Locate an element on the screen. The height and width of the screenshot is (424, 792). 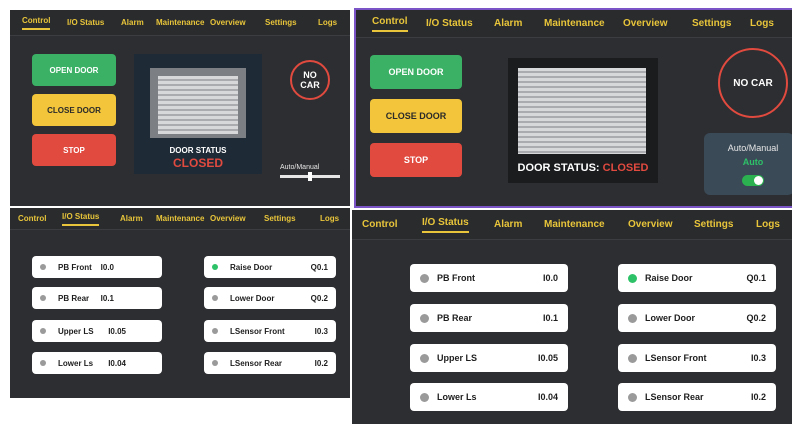
door-status-caption: DOOR STATUS is located at coordinates (198, 150).